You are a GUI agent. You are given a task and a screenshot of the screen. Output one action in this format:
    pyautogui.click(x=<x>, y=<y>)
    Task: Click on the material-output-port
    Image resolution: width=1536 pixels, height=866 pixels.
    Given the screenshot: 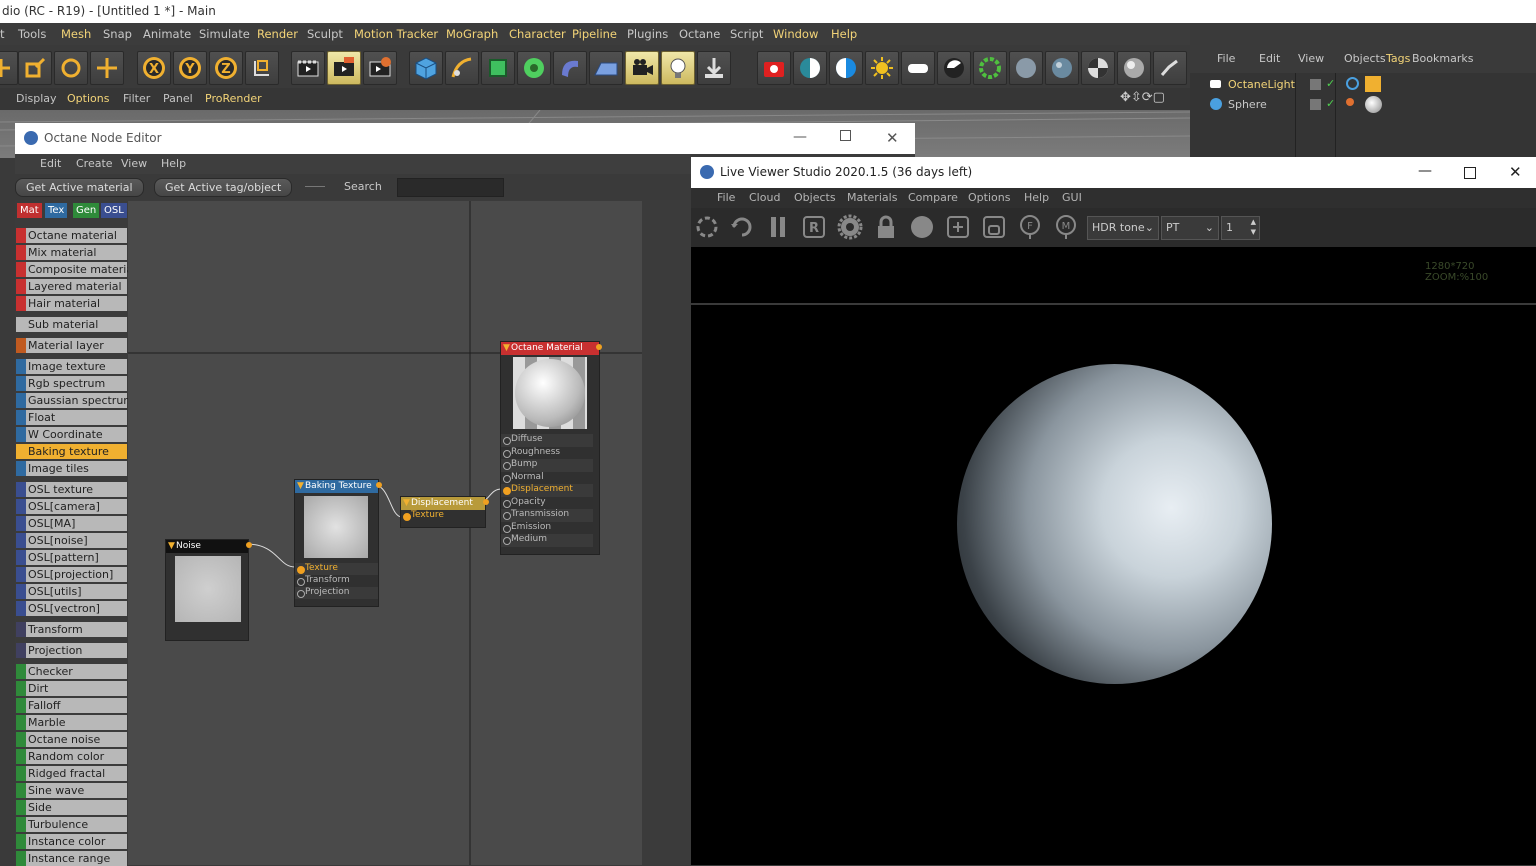 What is the action you would take?
    pyautogui.click(x=599, y=347)
    